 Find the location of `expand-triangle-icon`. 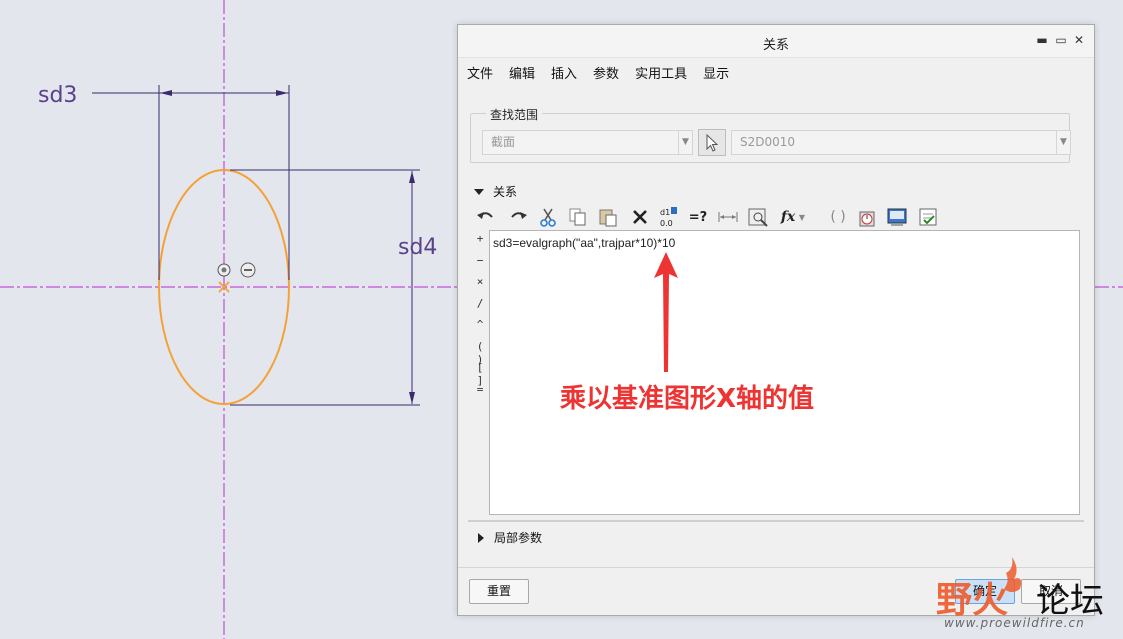

expand-triangle-icon is located at coordinates (481, 537).